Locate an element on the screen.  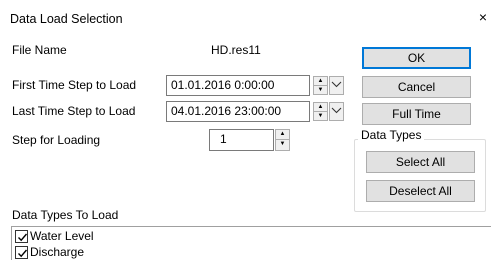
last-step-label: Last Time Step to Load is located at coordinates (74, 111).